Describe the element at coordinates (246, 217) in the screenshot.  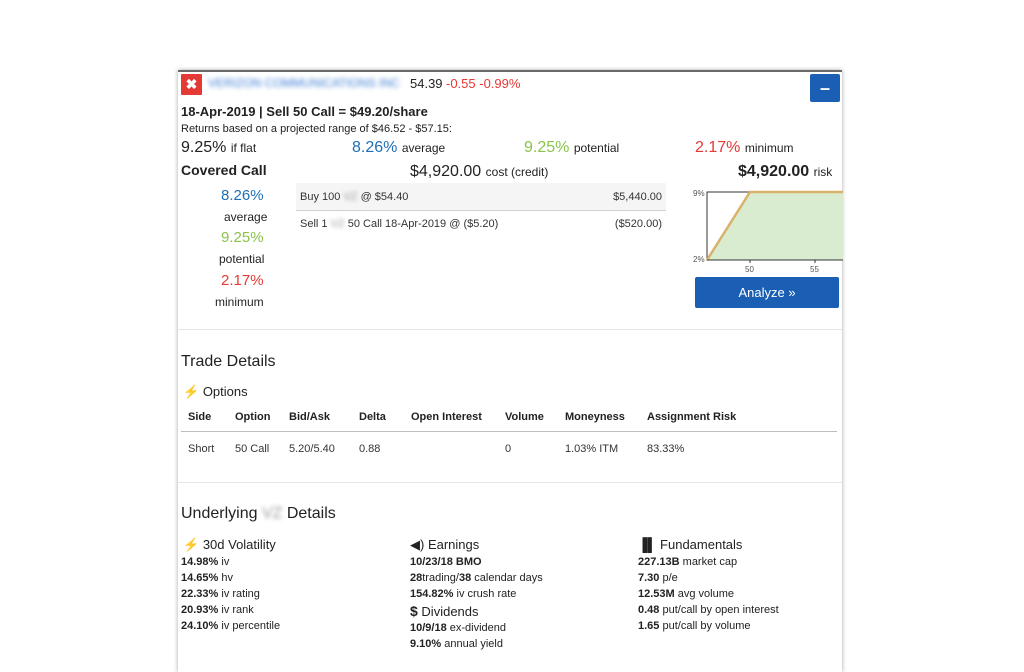
I see `side-average-label: average` at that location.